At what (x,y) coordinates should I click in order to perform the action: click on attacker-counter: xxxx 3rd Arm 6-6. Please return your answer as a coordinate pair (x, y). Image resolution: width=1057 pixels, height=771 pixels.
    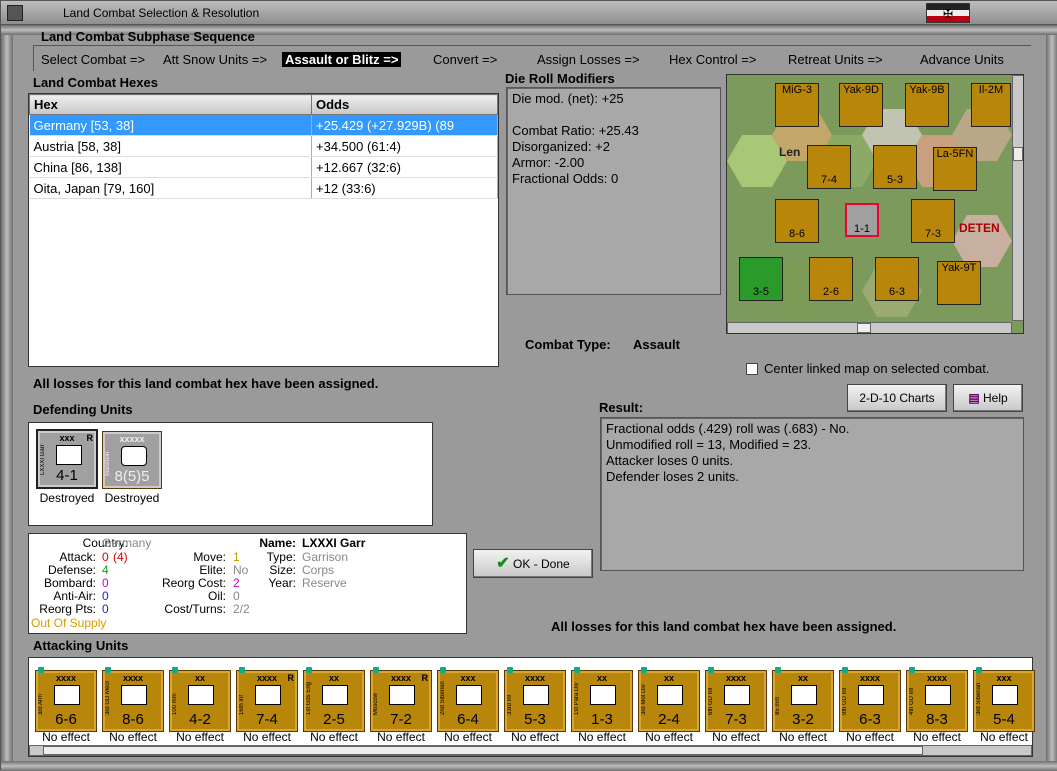
    Looking at the image, I should click on (66, 699).